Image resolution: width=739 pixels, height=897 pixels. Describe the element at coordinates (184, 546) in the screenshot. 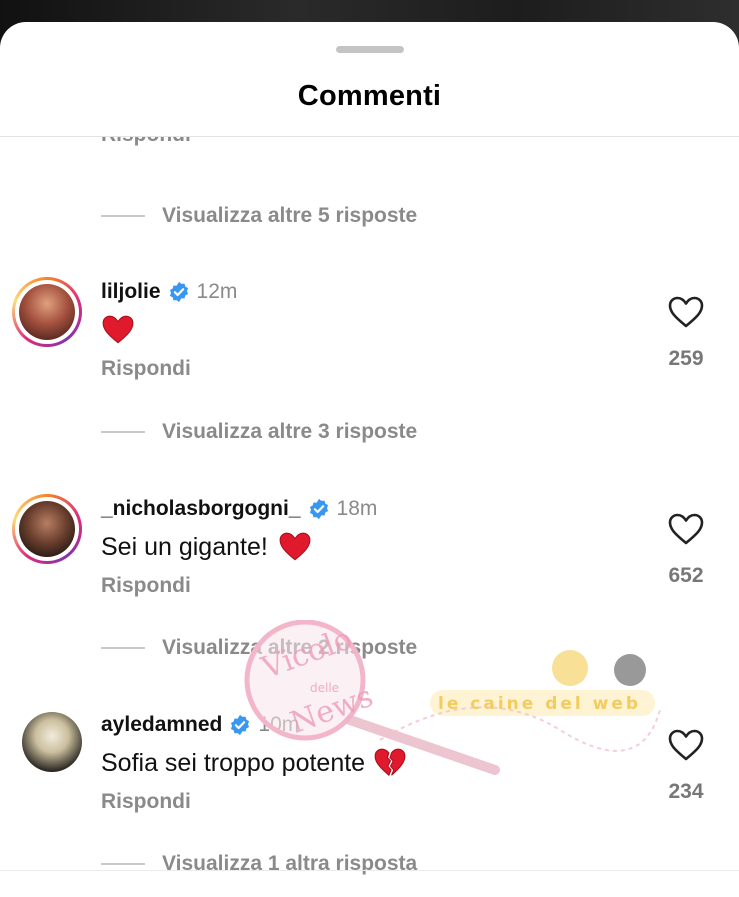

I see `comment-body: Sei un gigante!` at that location.